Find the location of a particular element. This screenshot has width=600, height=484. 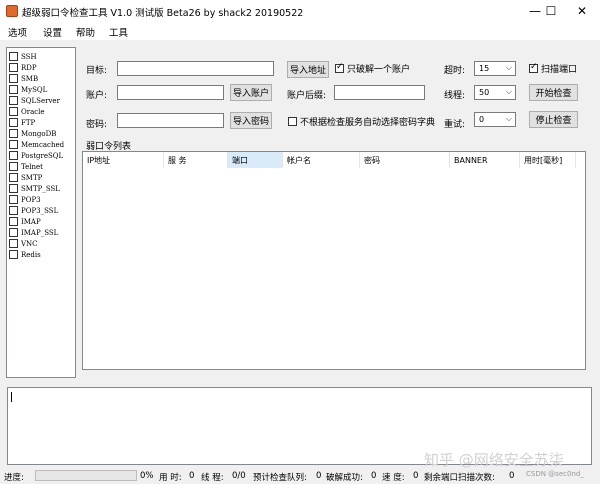

import-password-button: 导入密码 is located at coordinates (251, 120).